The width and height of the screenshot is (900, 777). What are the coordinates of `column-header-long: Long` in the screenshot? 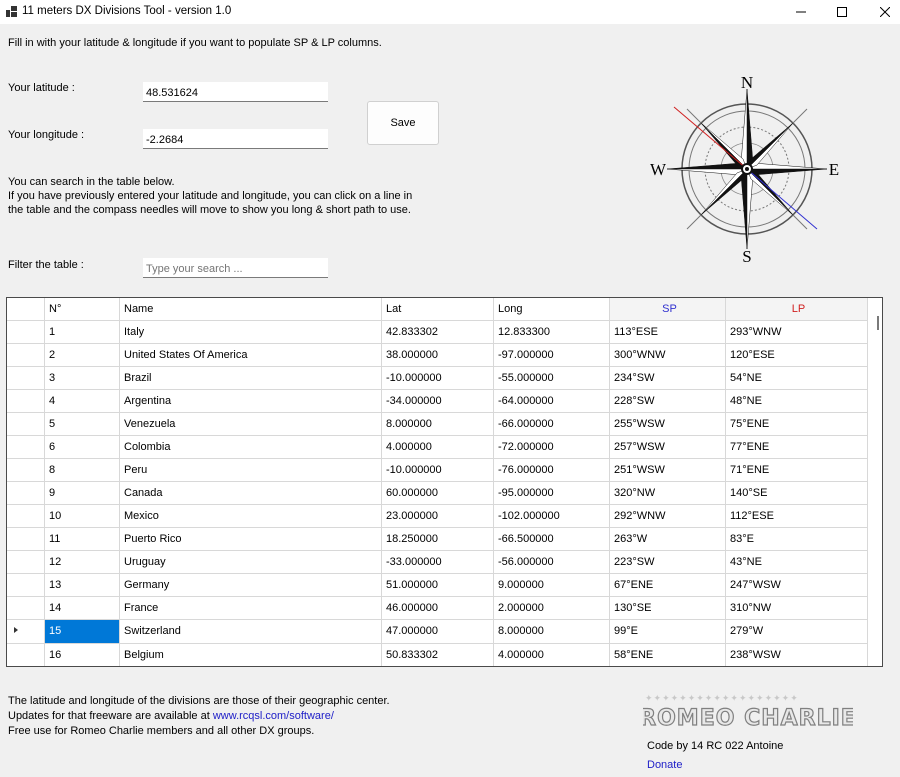 It's located at (551, 309).